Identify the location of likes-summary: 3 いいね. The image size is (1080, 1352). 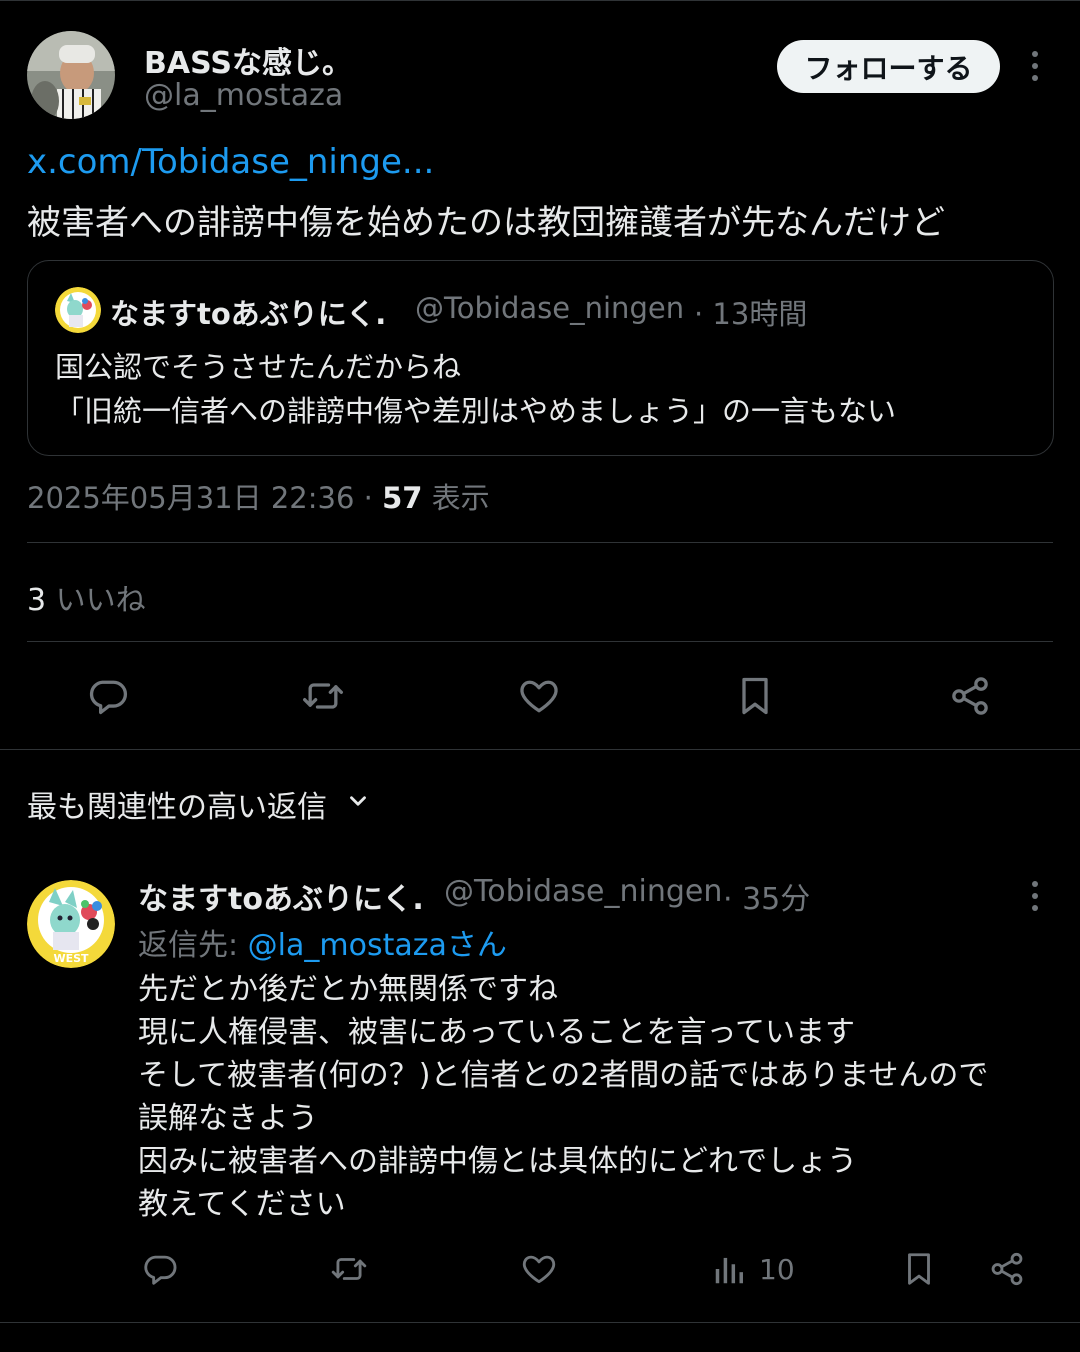
(86, 597).